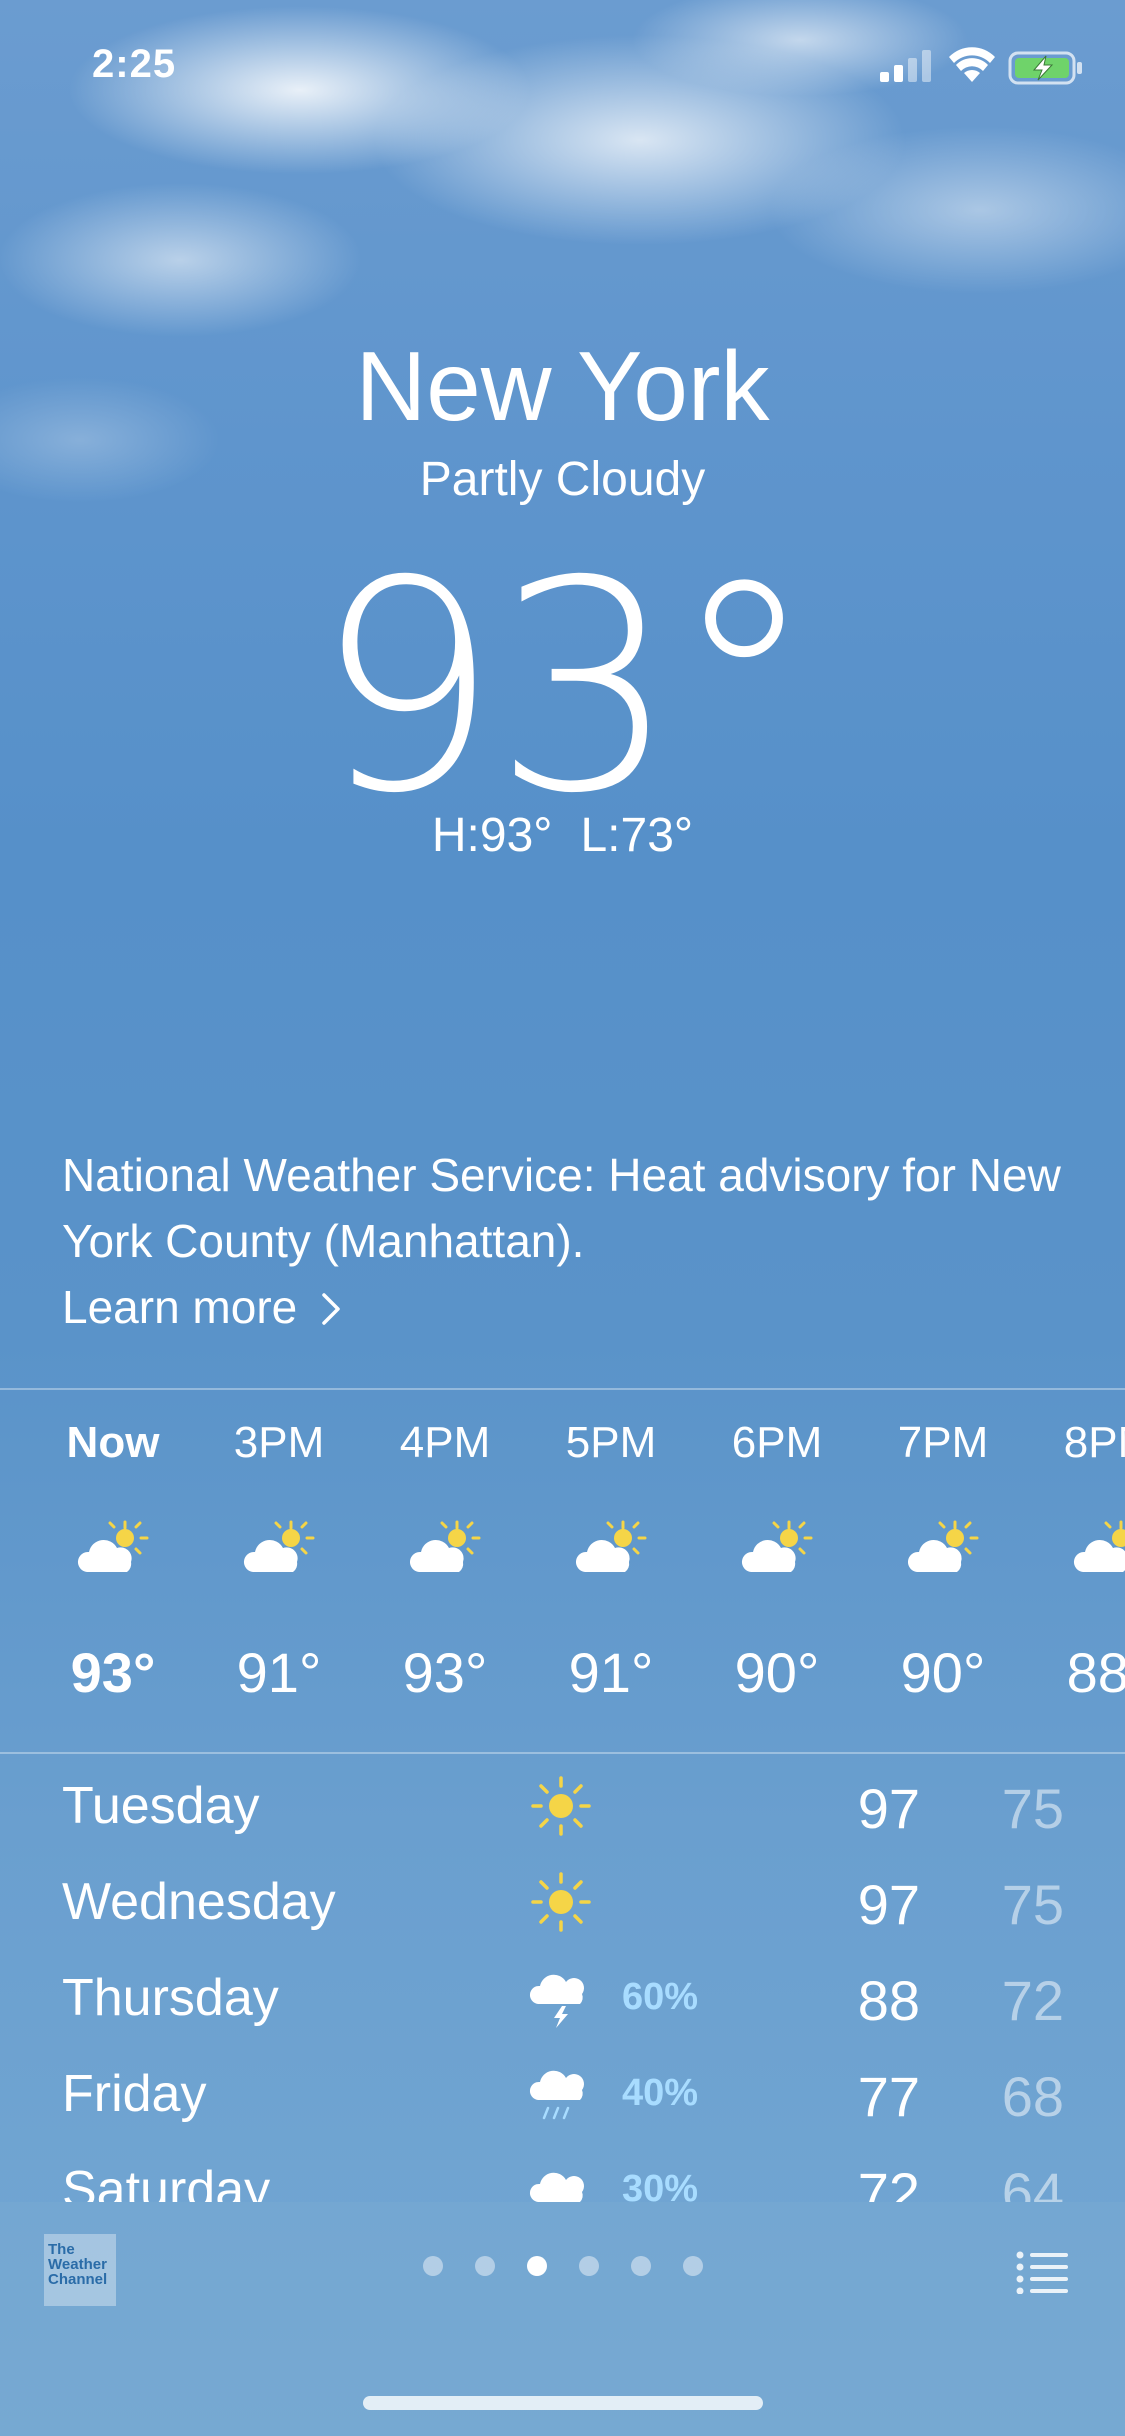  Describe the element at coordinates (445, 1442) in the screenshot. I see `hour-label: 4PM` at that location.